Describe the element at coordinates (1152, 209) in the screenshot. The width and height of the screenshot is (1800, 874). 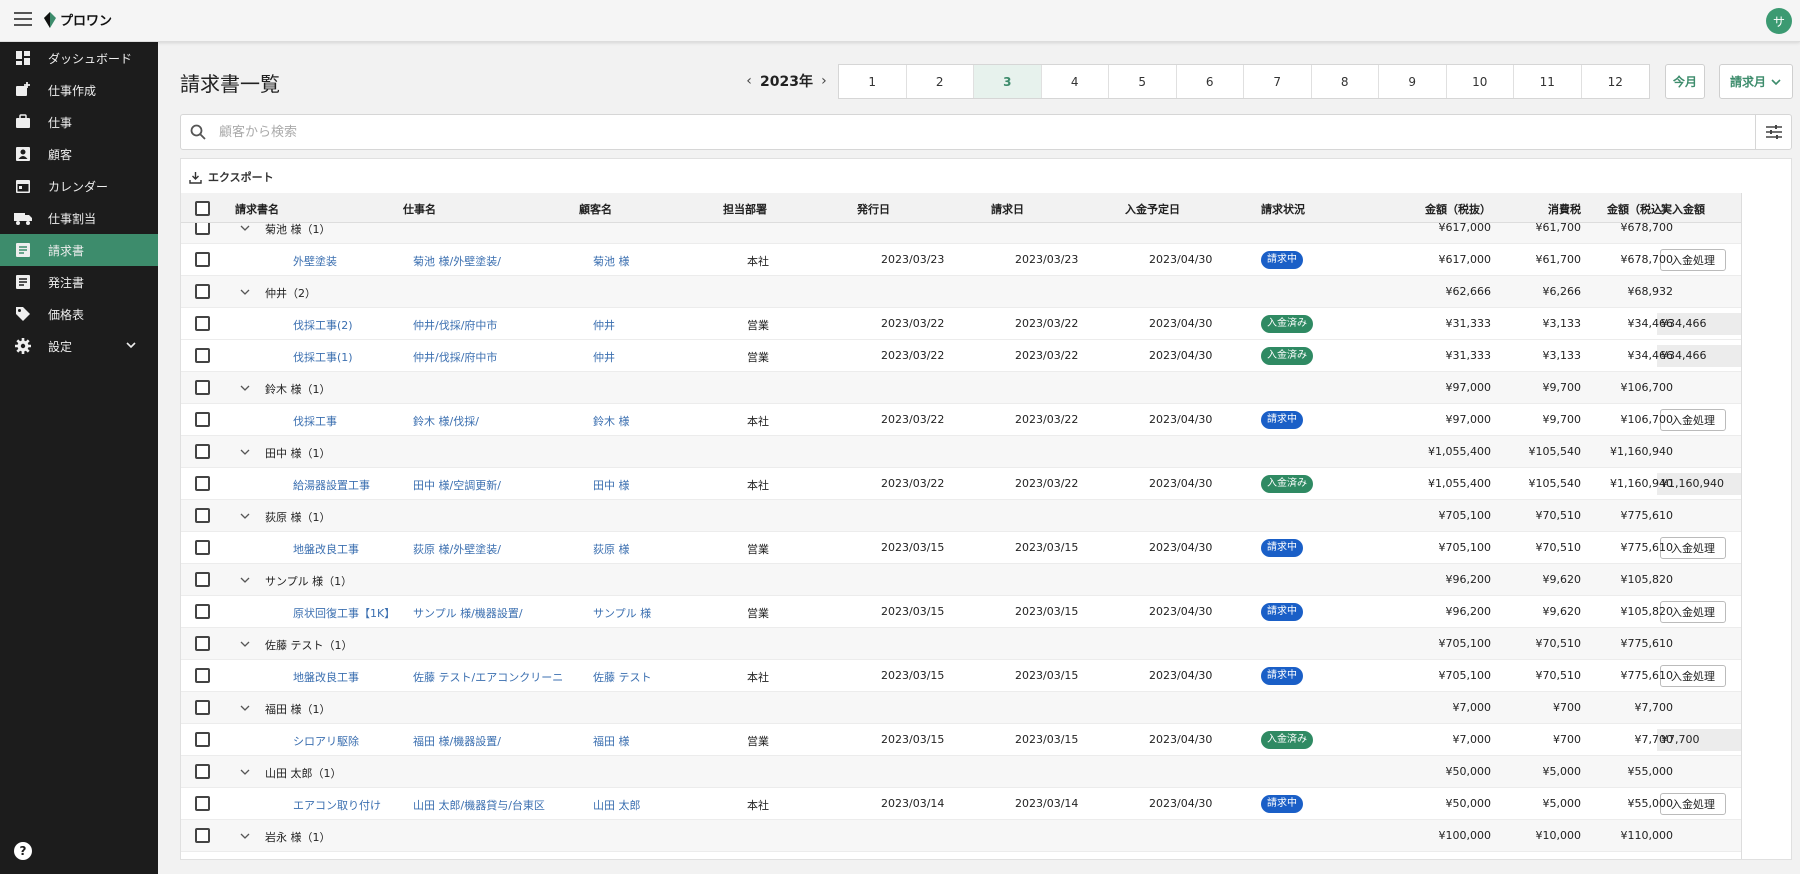
I see `column-header: 入金予定日` at that location.